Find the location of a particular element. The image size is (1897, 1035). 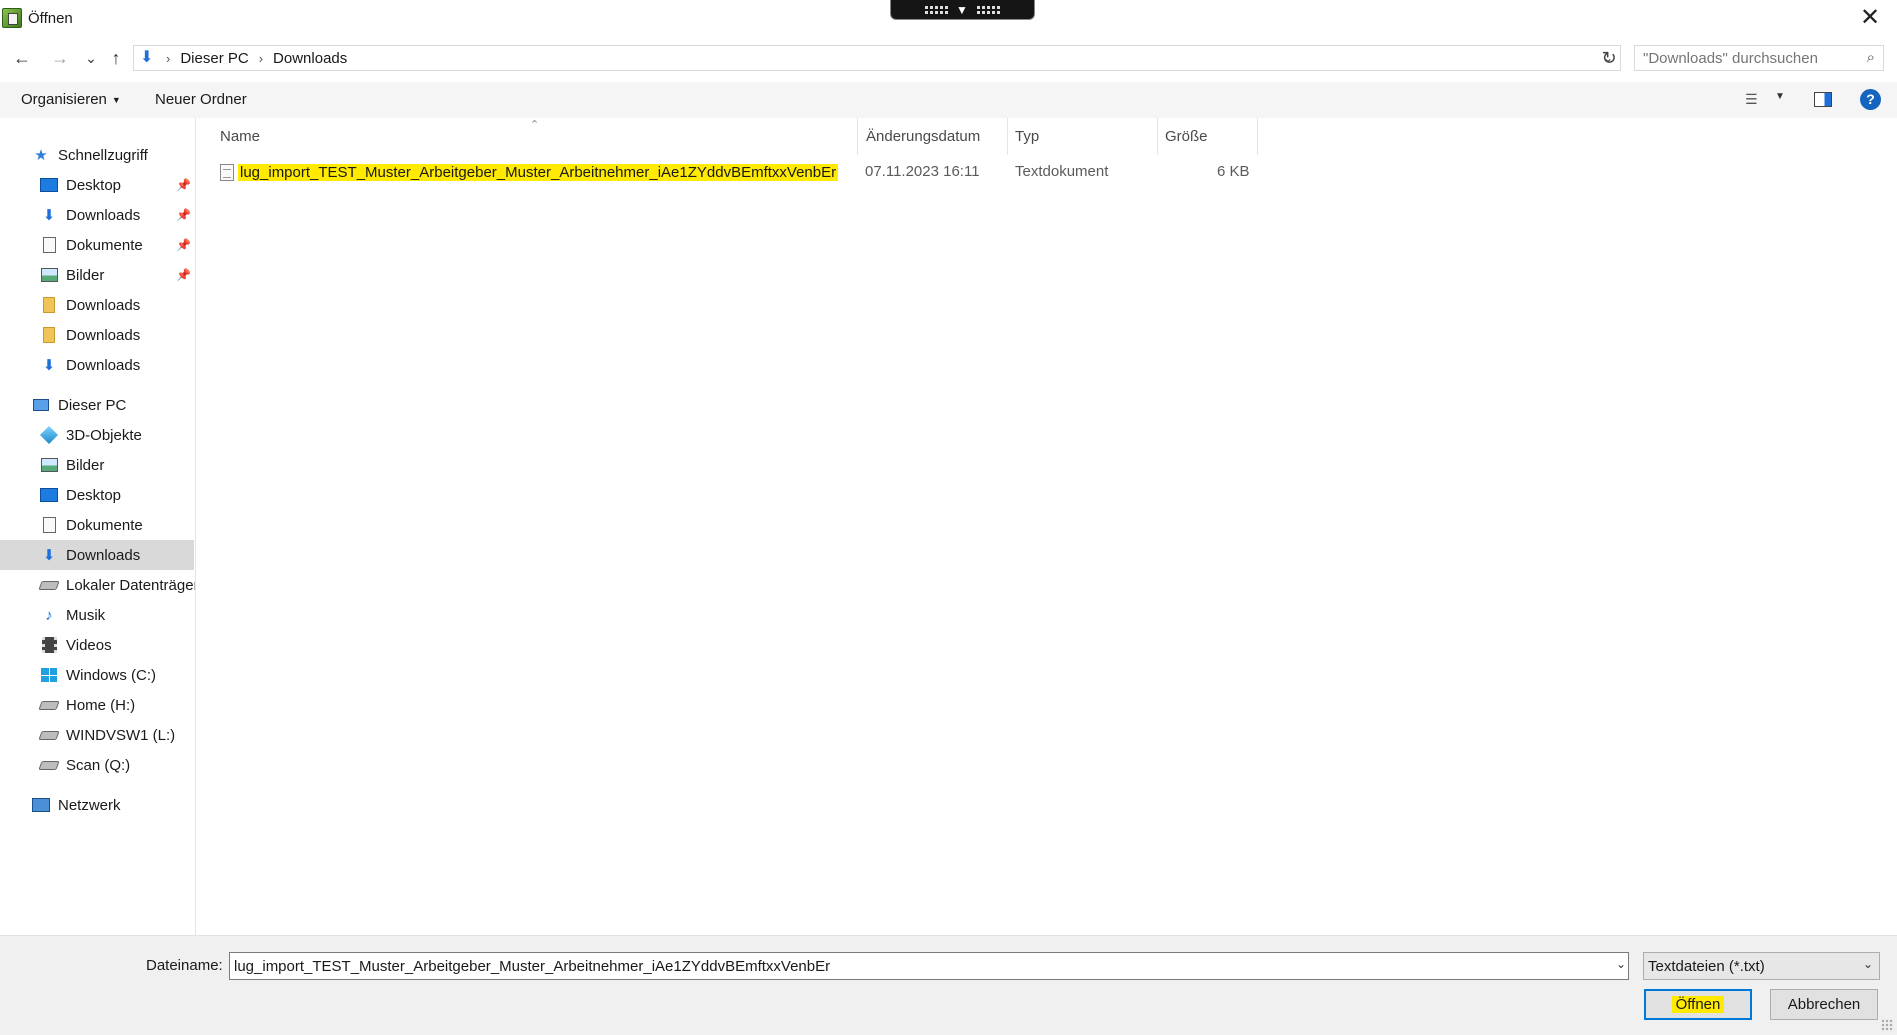

file-type-filter-select: Textdateien (*.txt) ⌄ is located at coordinates (1761, 966).